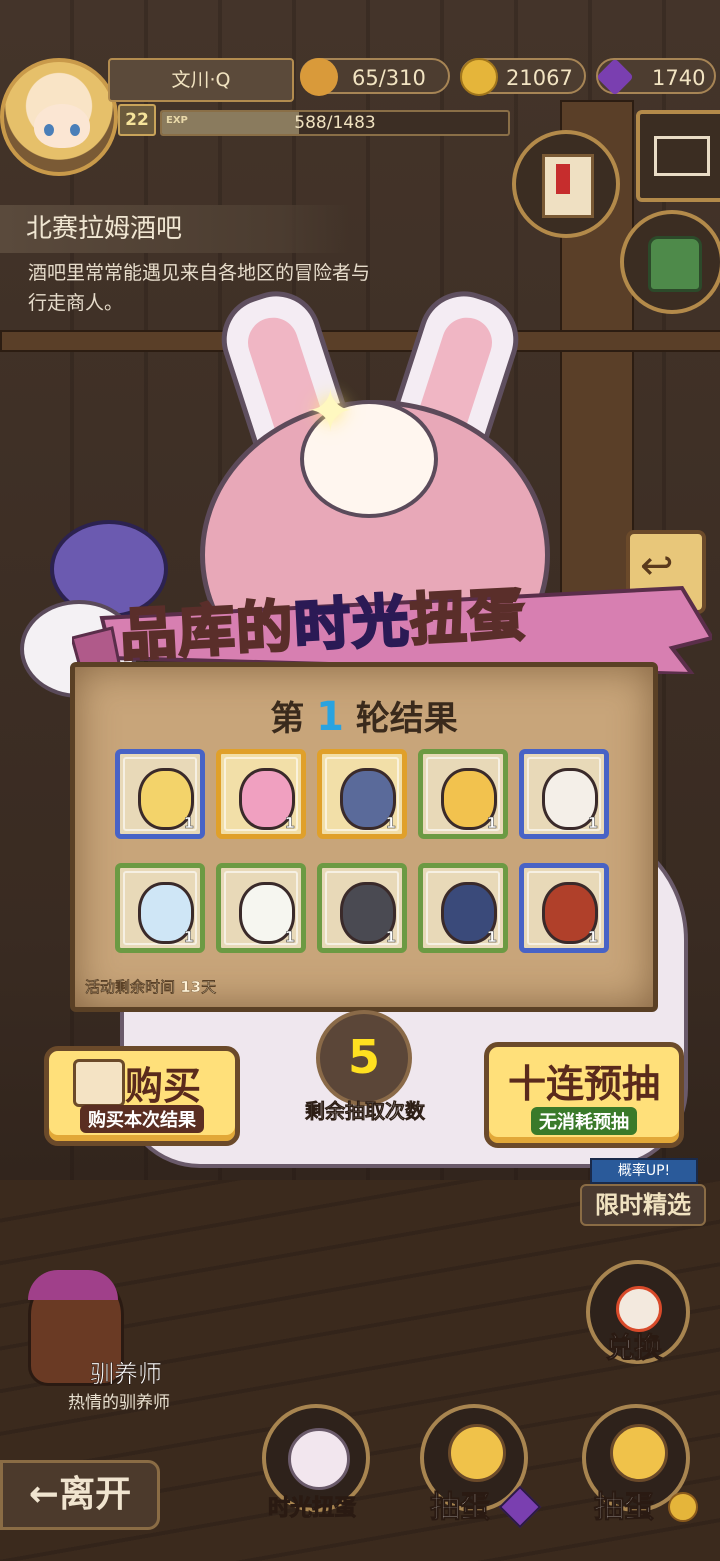 This screenshot has width=720, height=1561. Describe the element at coordinates (330, 717) in the screenshot. I see `round-number: 1` at that location.